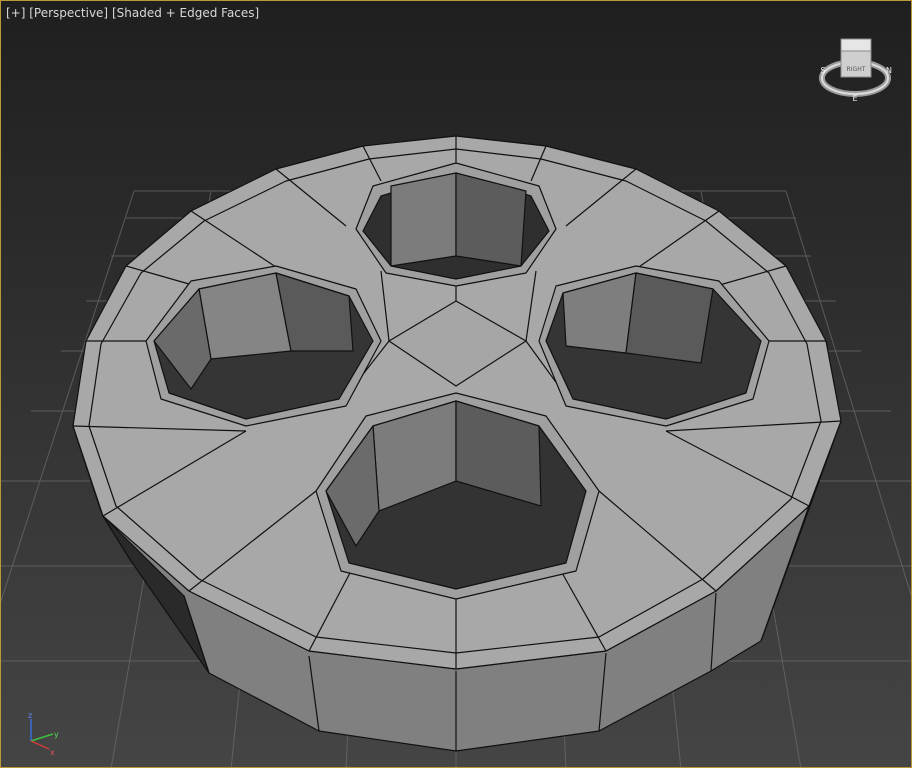 This screenshot has width=912, height=768. What do you see at coordinates (854, 98) in the screenshot?
I see `compass-east-label: E` at bounding box center [854, 98].